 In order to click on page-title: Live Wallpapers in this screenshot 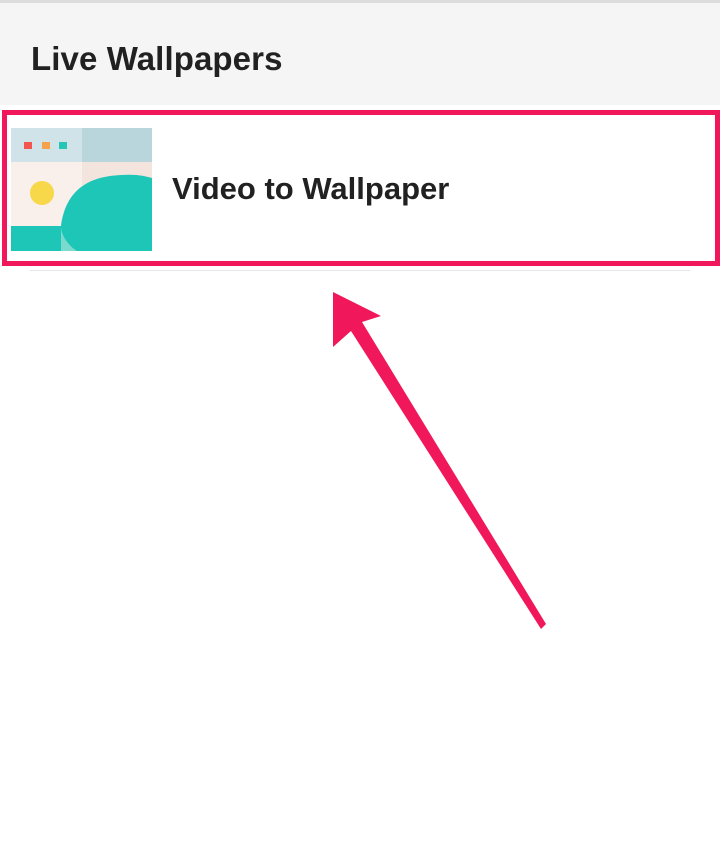, I will do `click(157, 58)`.